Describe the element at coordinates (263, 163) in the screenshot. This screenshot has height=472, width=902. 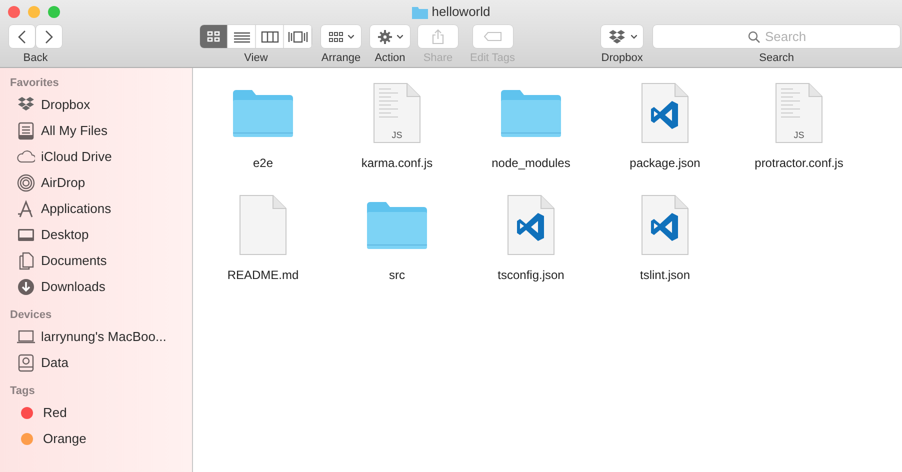
I see `file-name: e2e` at that location.